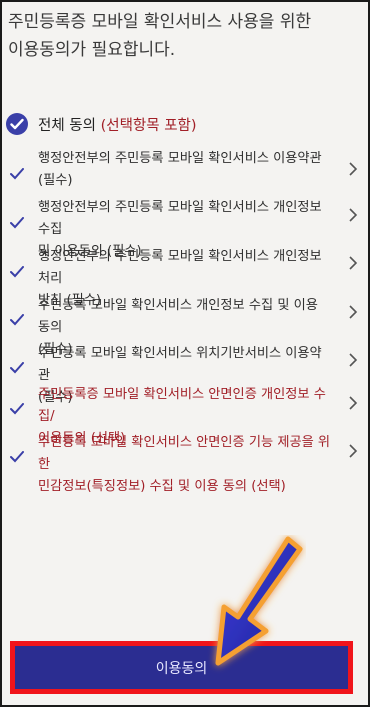 The image size is (370, 707). I want to click on agree-all-note: (선택항목 포함), so click(148, 125).